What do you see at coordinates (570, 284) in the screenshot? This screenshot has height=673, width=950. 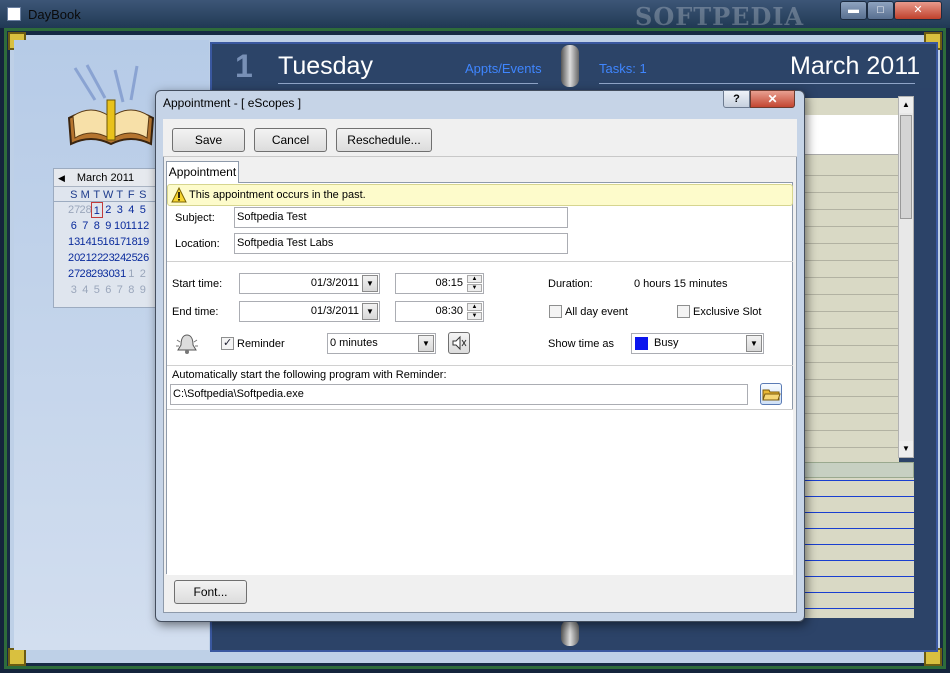 I see `duration-label: Duration:` at bounding box center [570, 284].